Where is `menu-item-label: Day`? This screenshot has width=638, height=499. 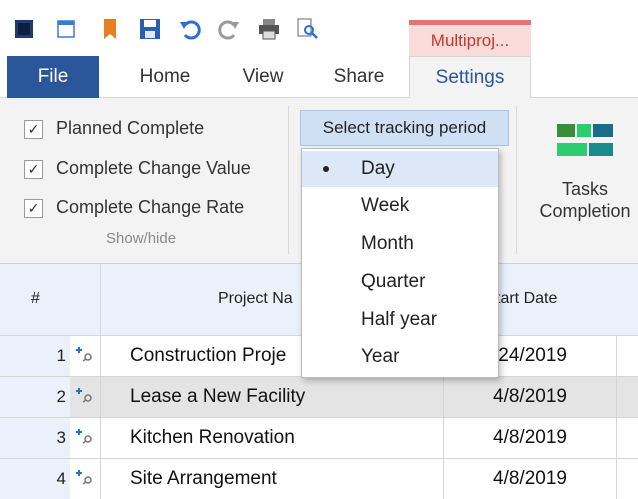 menu-item-label: Day is located at coordinates (378, 168).